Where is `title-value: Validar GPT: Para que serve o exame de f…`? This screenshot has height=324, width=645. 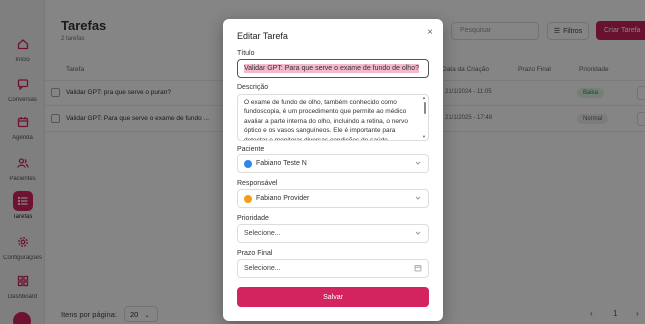 title-value: Validar GPT: Para que serve o exame de f… is located at coordinates (331, 68).